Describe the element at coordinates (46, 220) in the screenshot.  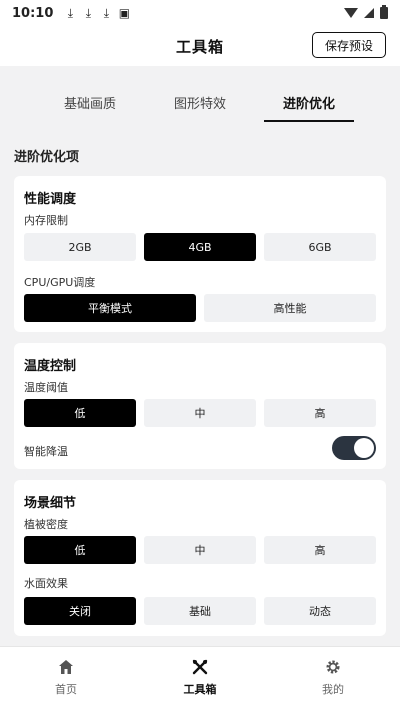
I see `memory-limit-label: 内存限制` at that location.